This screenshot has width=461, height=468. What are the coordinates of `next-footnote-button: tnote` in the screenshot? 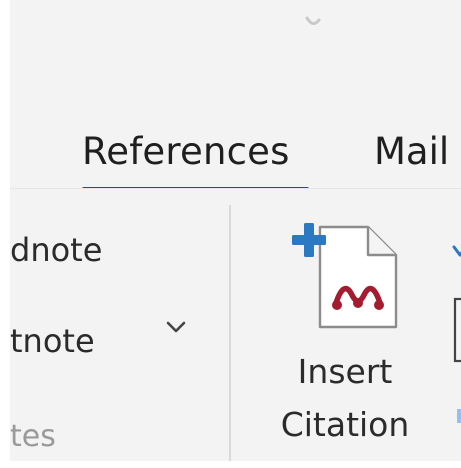 It's located at (52, 341).